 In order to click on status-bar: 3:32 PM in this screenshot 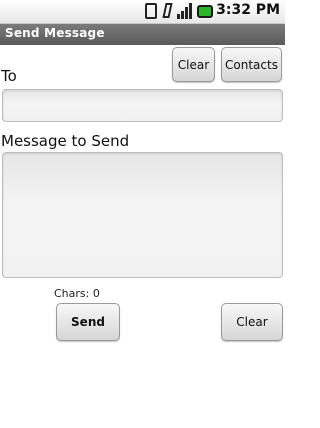, I will do `click(142, 12)`.